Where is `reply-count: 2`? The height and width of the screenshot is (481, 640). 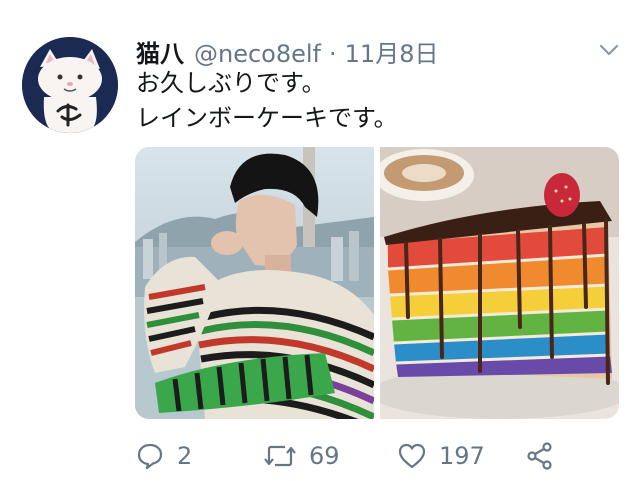
reply-count: 2 is located at coordinates (185, 456).